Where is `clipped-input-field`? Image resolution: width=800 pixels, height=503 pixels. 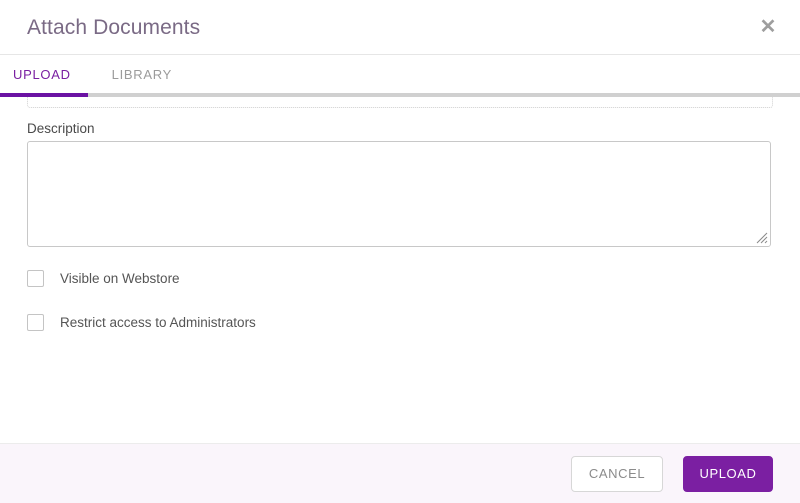 clipped-input-field is located at coordinates (400, 102).